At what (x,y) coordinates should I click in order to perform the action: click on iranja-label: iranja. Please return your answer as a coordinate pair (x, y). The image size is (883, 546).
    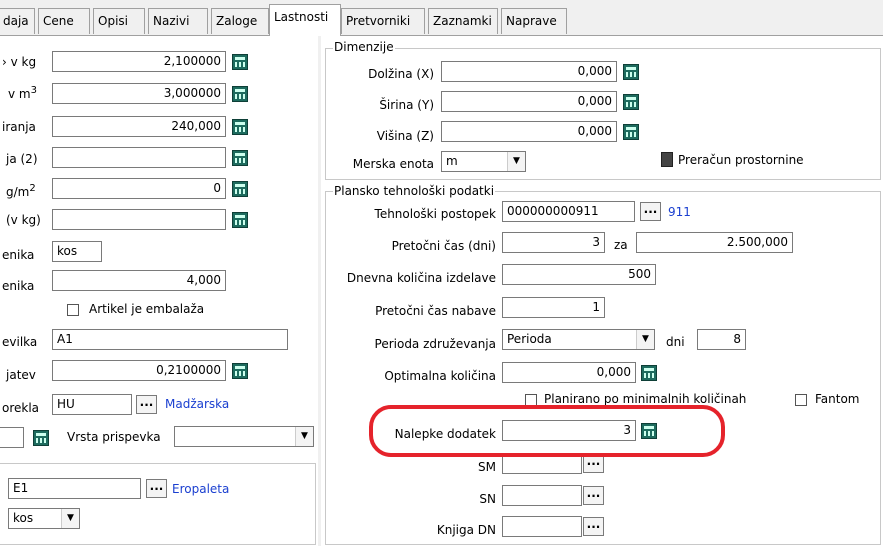
    Looking at the image, I should click on (19, 127).